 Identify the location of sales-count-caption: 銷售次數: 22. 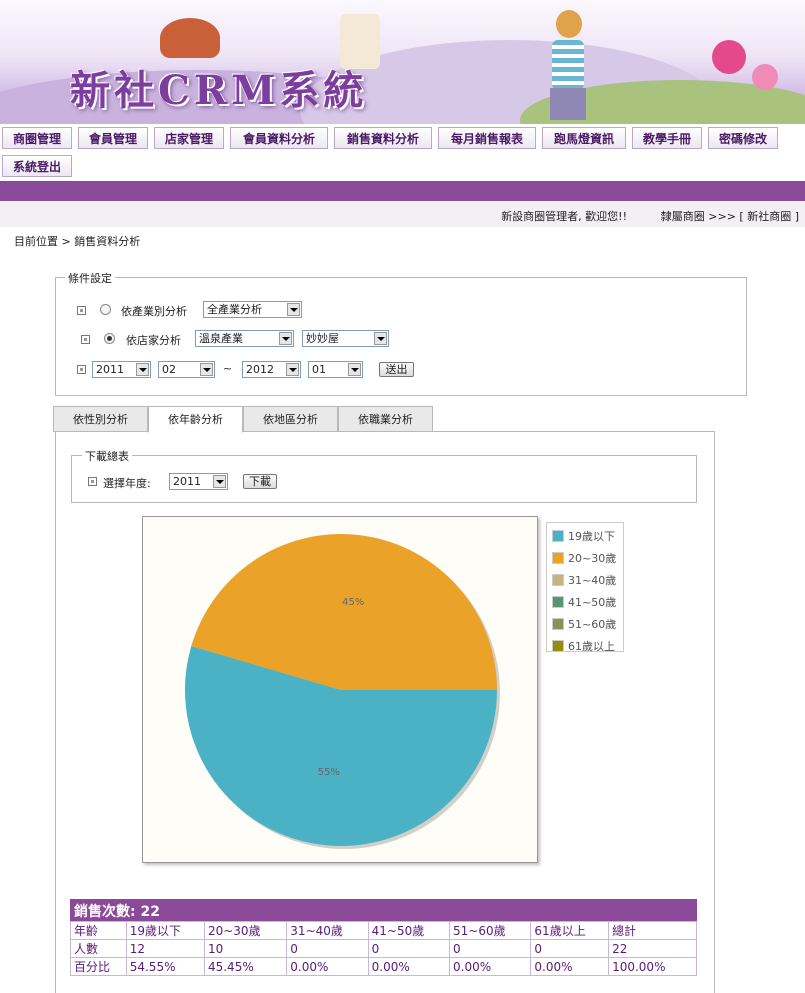
(383, 910).